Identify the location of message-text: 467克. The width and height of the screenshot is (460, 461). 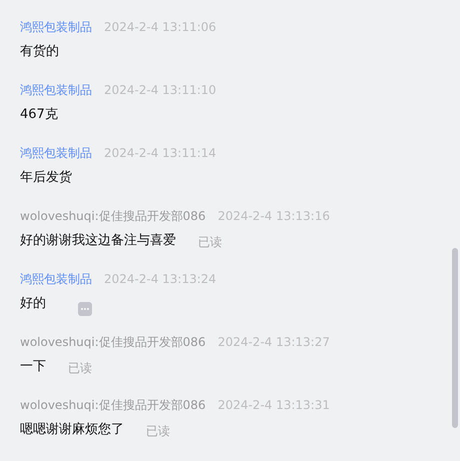
(39, 114).